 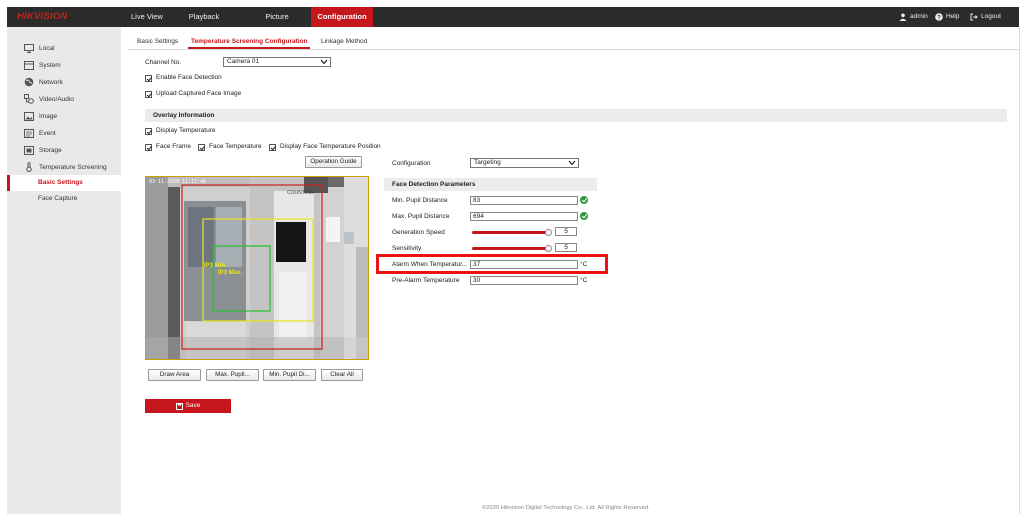 I want to click on max-pupil-distance-input: 694, so click(x=524, y=216).